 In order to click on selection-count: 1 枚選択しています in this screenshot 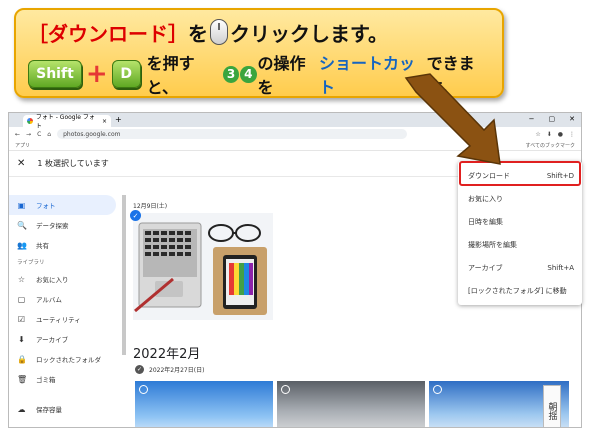, I will do `click(73, 163)`.